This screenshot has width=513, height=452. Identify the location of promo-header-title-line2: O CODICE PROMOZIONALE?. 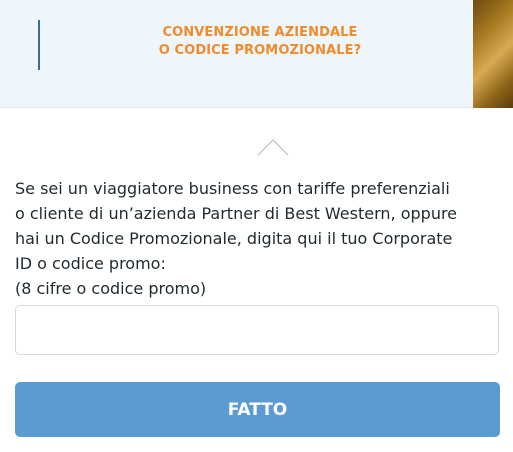
(260, 50).